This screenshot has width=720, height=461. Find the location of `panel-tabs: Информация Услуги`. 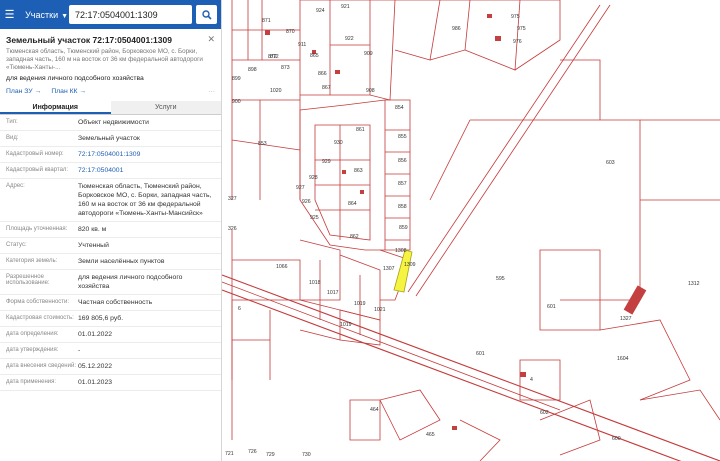

panel-tabs: Информация Услуги is located at coordinates (110, 108).